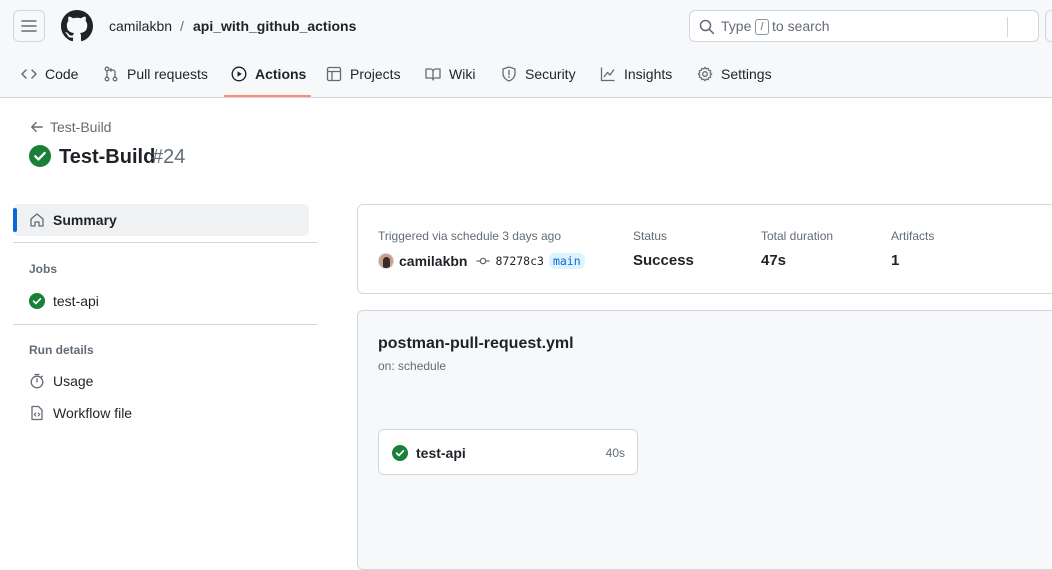  What do you see at coordinates (476, 343) in the screenshot?
I see `workflow-file-name: postman-pull-request.yml` at bounding box center [476, 343].